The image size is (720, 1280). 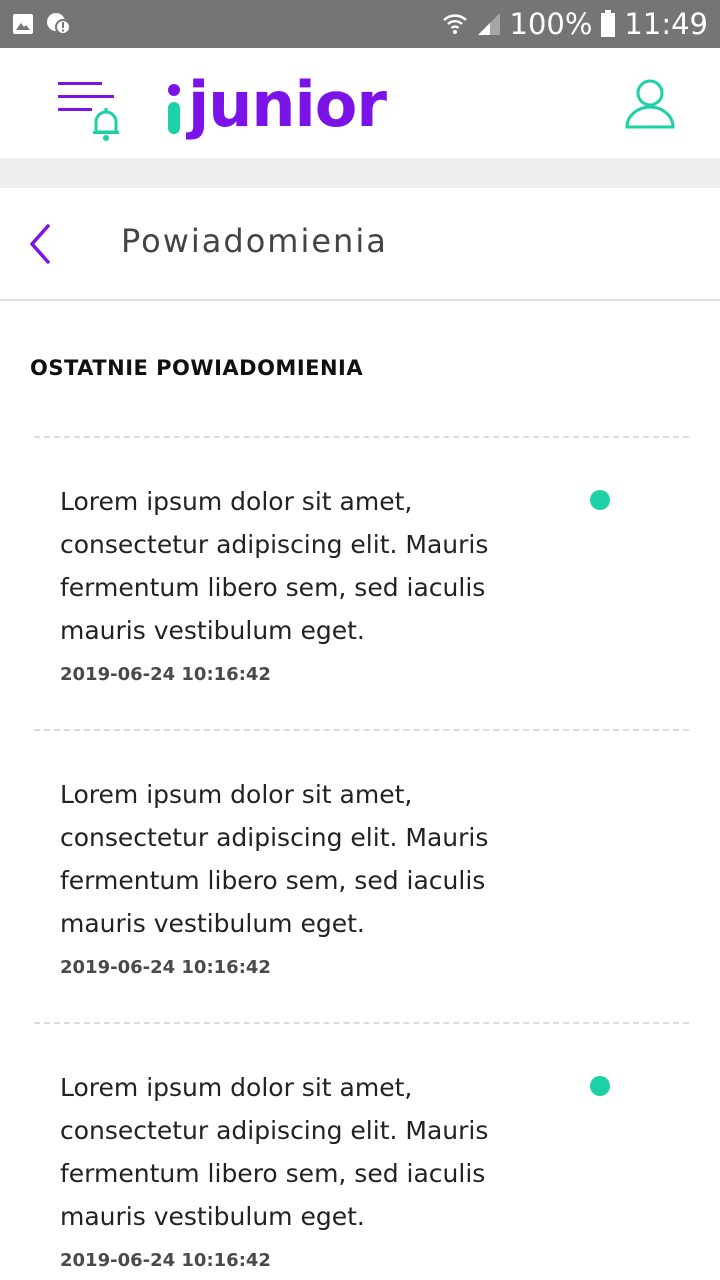 I want to click on profile-button, so click(x=650, y=104).